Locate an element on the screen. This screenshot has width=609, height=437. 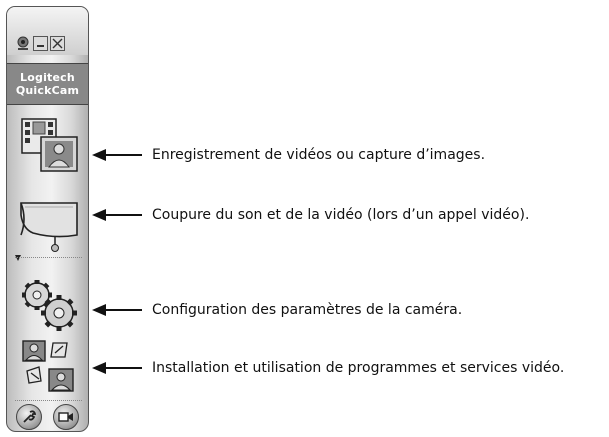
camera-round-button is located at coordinates (66, 417).